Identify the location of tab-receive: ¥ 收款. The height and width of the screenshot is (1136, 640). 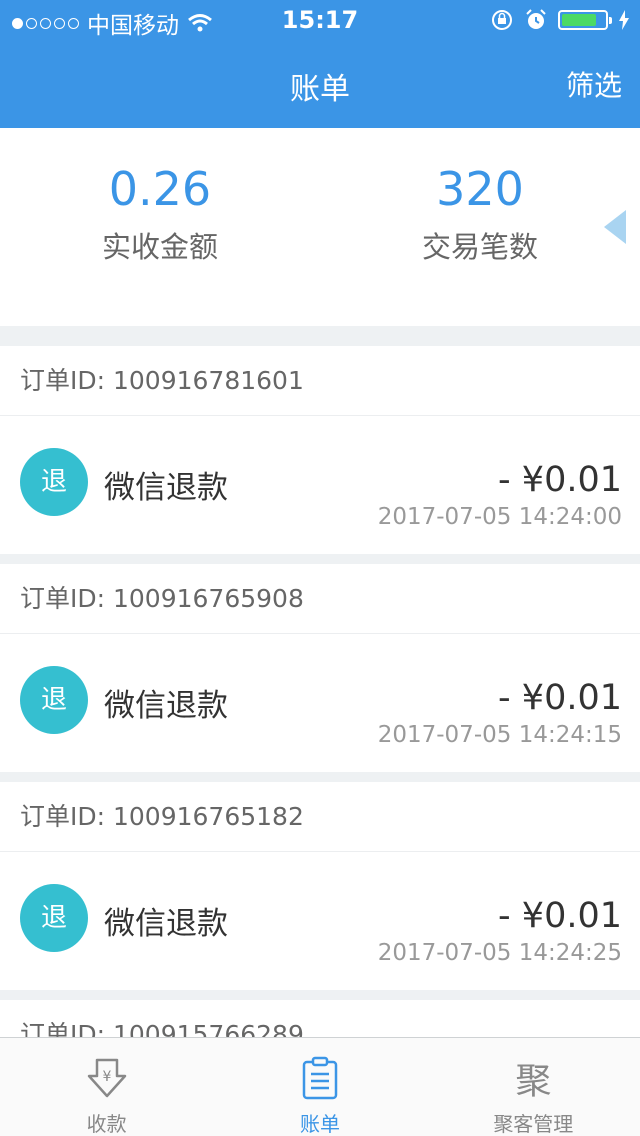
(106, 1087).